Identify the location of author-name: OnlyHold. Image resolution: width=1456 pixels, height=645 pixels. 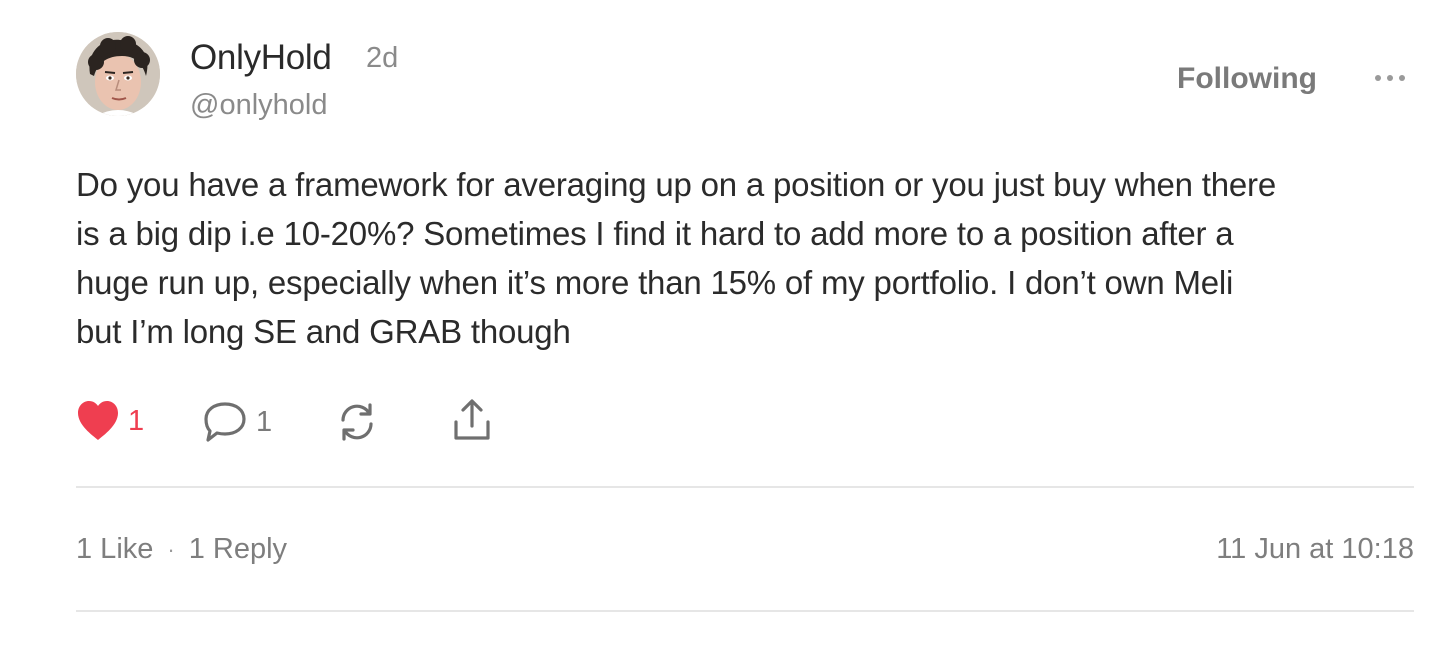
(261, 58).